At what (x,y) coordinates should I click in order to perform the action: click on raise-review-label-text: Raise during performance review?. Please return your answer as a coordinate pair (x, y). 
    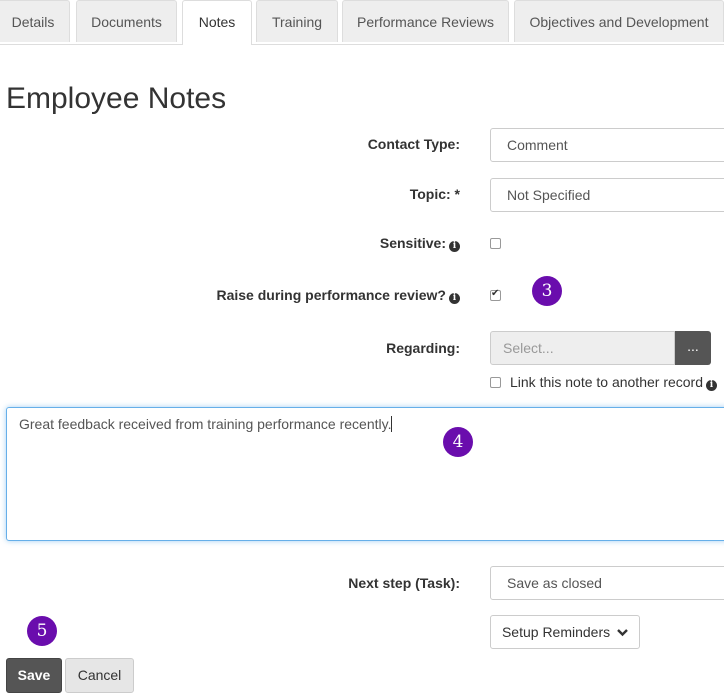
    Looking at the image, I should click on (331, 295).